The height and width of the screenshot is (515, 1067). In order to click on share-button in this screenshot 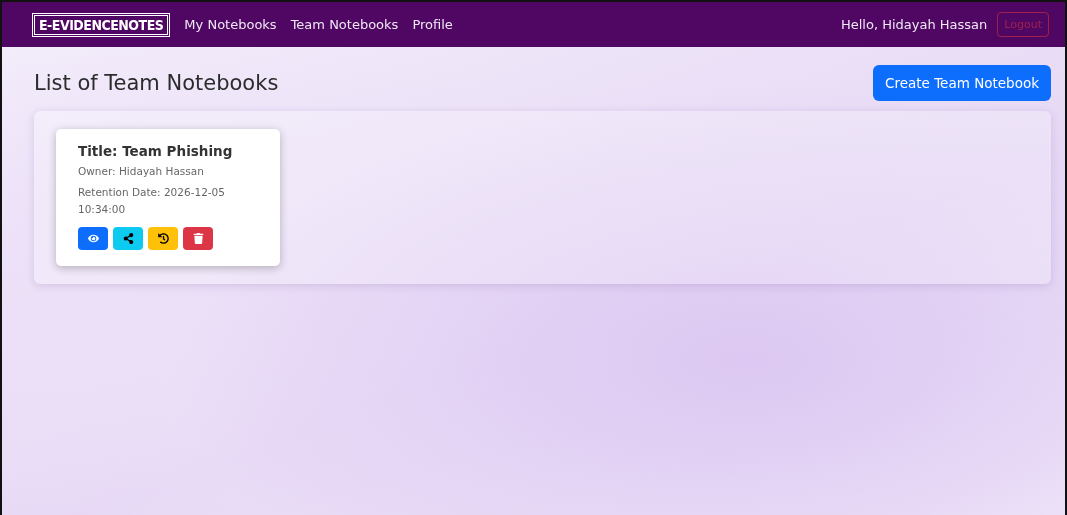, I will do `click(128, 239)`.